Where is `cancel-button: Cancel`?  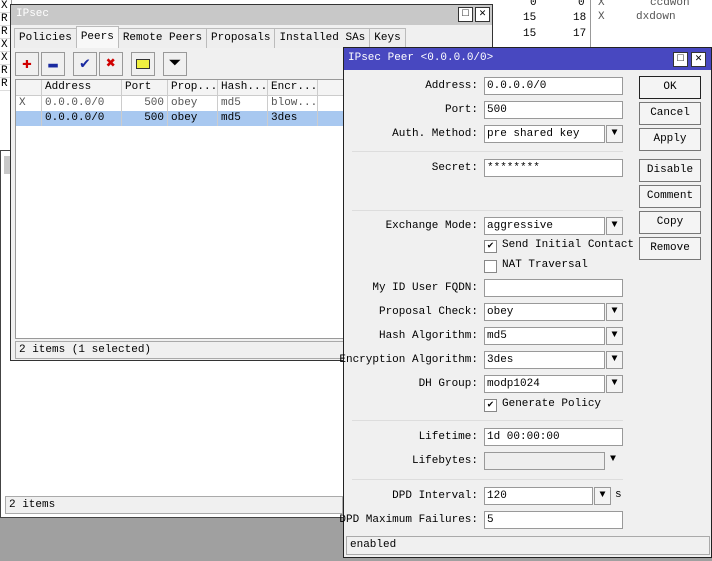 cancel-button: Cancel is located at coordinates (670, 113).